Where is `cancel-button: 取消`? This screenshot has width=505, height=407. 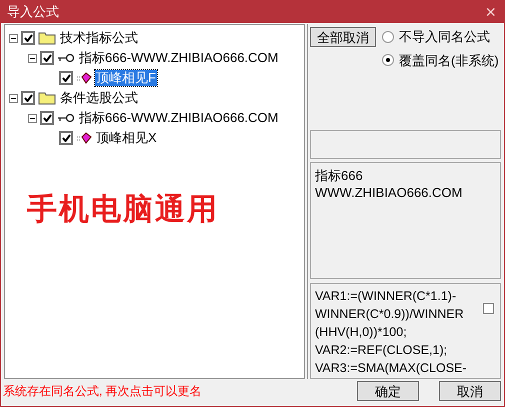 cancel-button: 取消 is located at coordinates (470, 391).